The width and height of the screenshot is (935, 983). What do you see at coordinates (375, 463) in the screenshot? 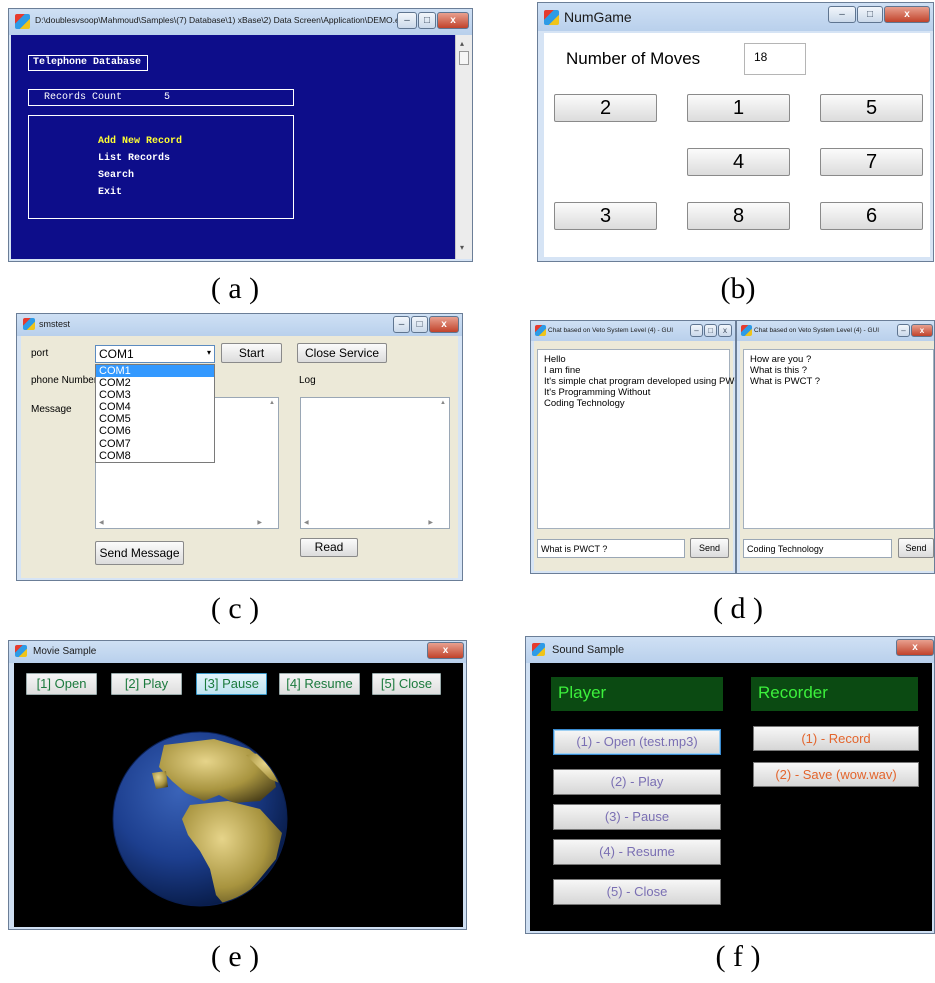
I see `log-textarea: ▲ ◀ ▶` at bounding box center [375, 463].